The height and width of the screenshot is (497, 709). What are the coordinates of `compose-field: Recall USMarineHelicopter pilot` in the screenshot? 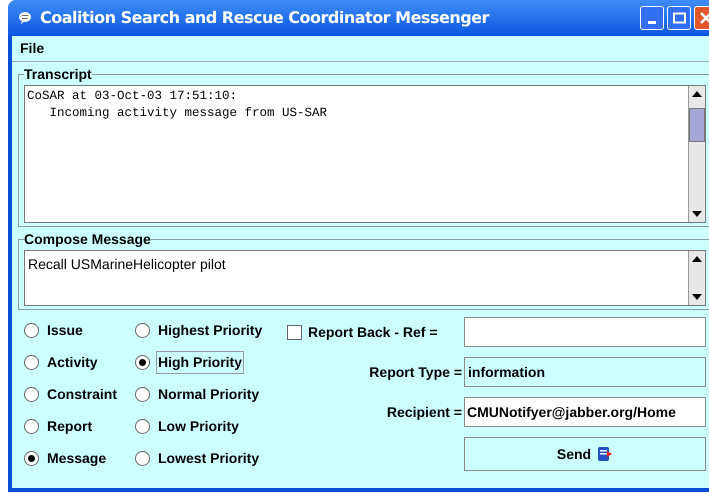 It's located at (365, 278).